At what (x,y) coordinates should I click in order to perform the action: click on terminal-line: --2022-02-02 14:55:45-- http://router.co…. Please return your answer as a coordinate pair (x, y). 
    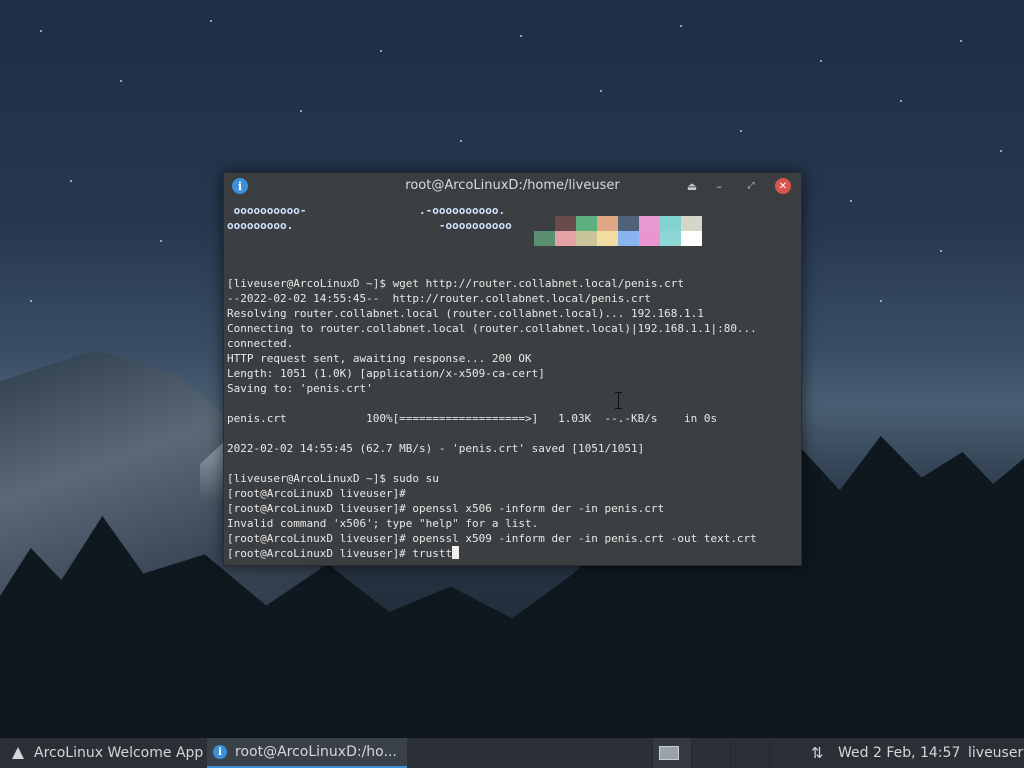
    Looking at the image, I should click on (439, 298).